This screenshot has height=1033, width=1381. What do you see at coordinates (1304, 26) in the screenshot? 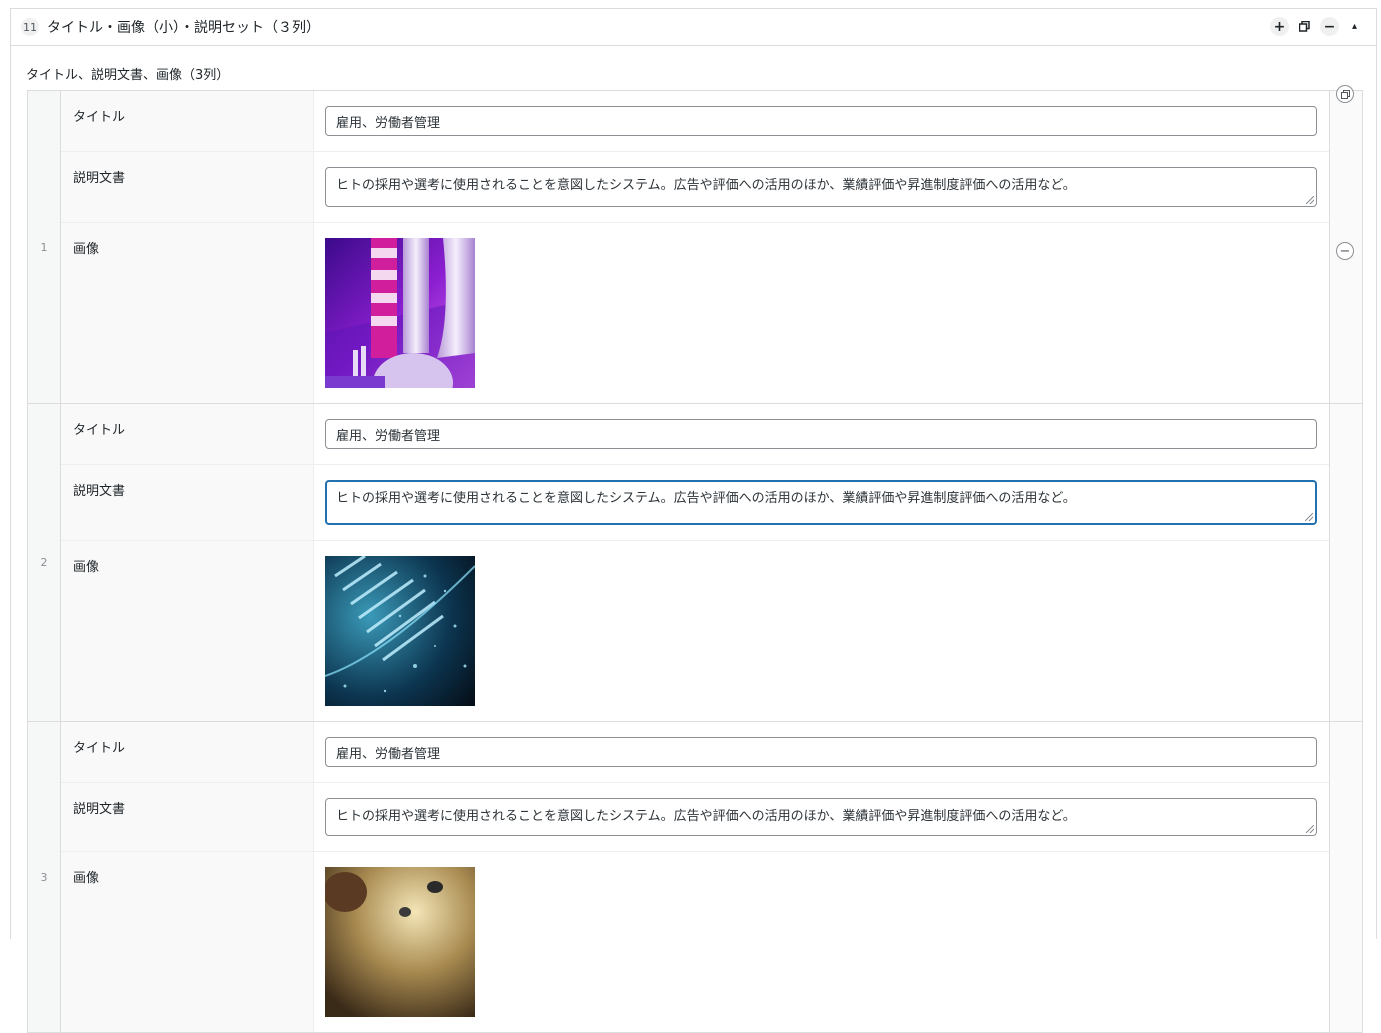
I see `duplicate-icon` at bounding box center [1304, 26].